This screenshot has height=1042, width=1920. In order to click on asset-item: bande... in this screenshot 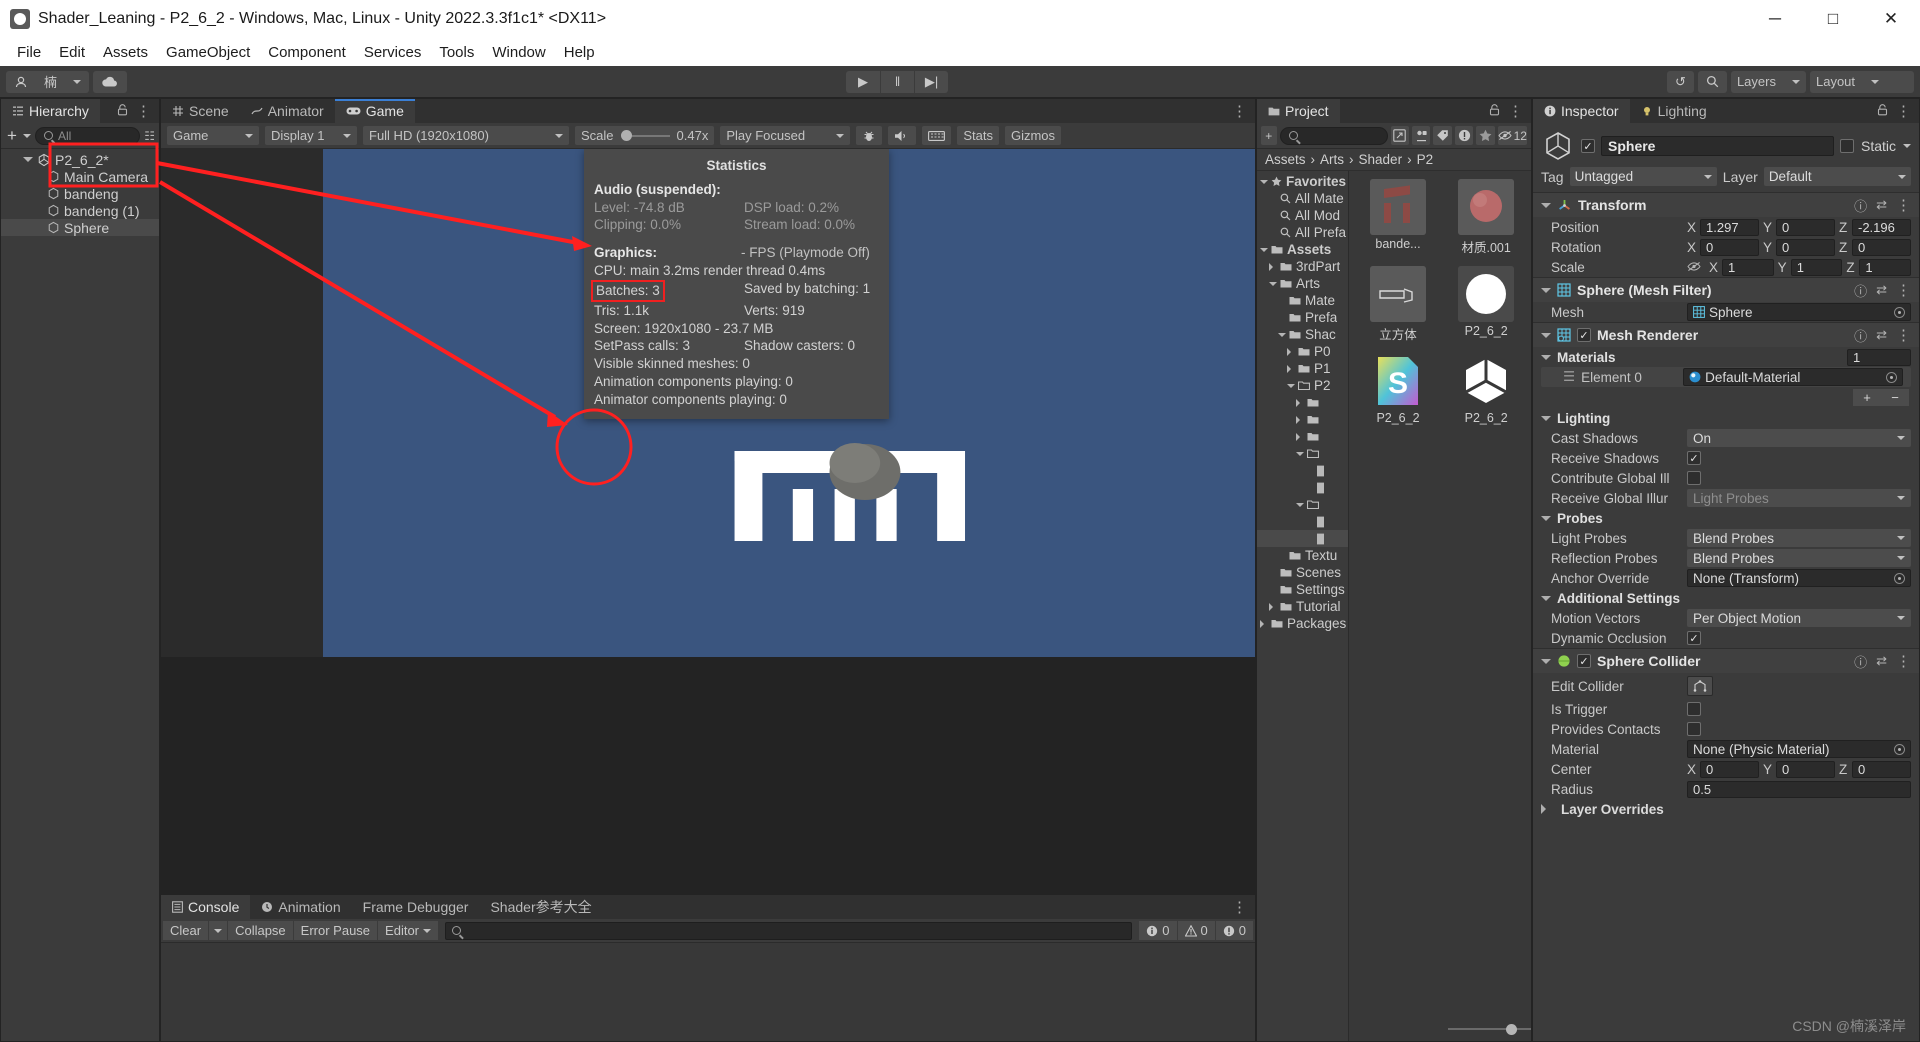, I will do `click(1398, 215)`.